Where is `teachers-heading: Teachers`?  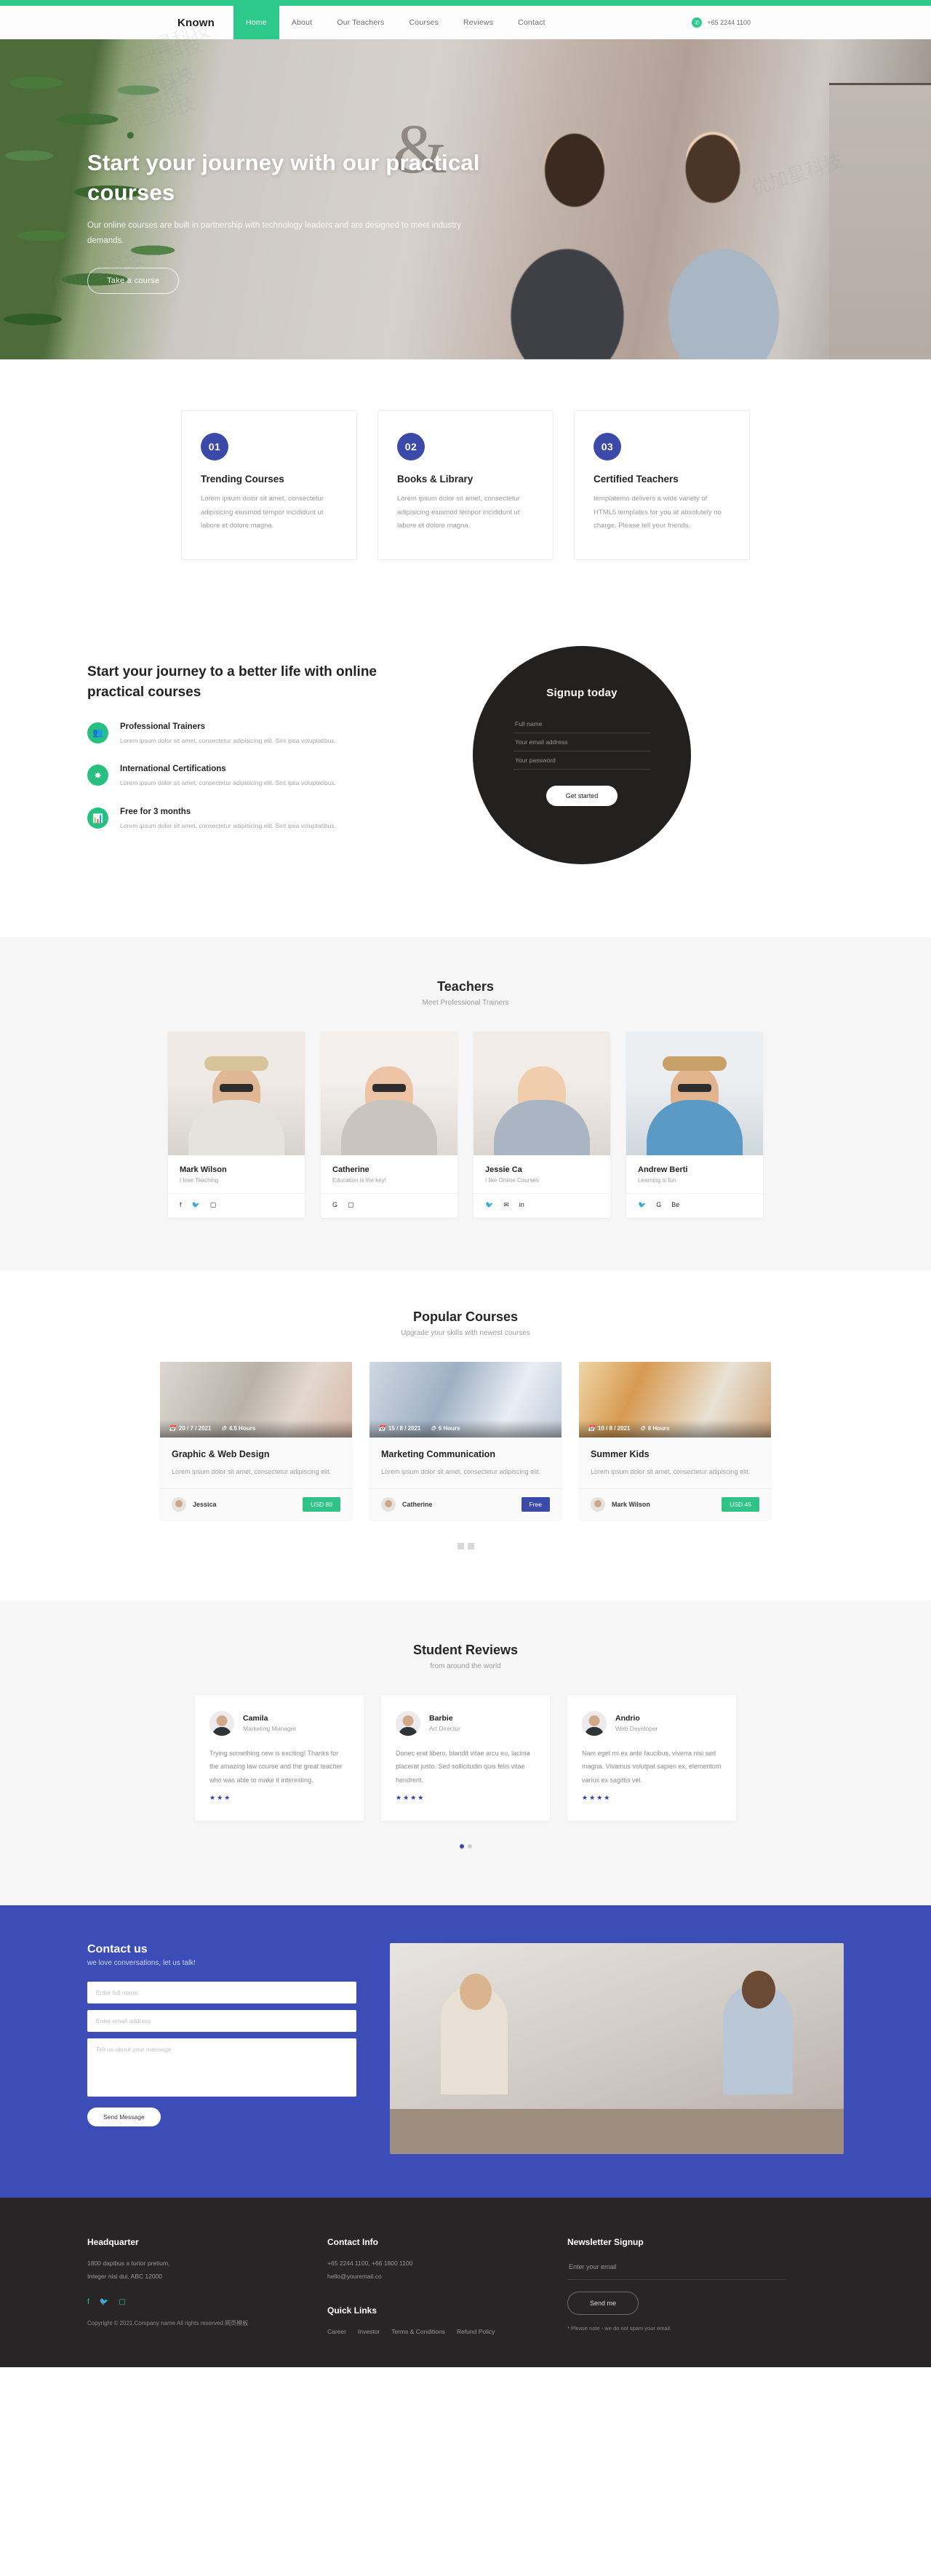
teachers-heading: Teachers is located at coordinates (465, 986).